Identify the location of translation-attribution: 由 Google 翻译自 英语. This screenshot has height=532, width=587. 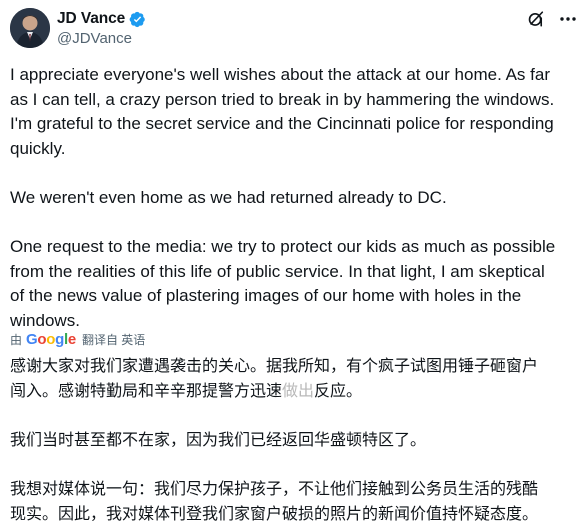
(77, 339).